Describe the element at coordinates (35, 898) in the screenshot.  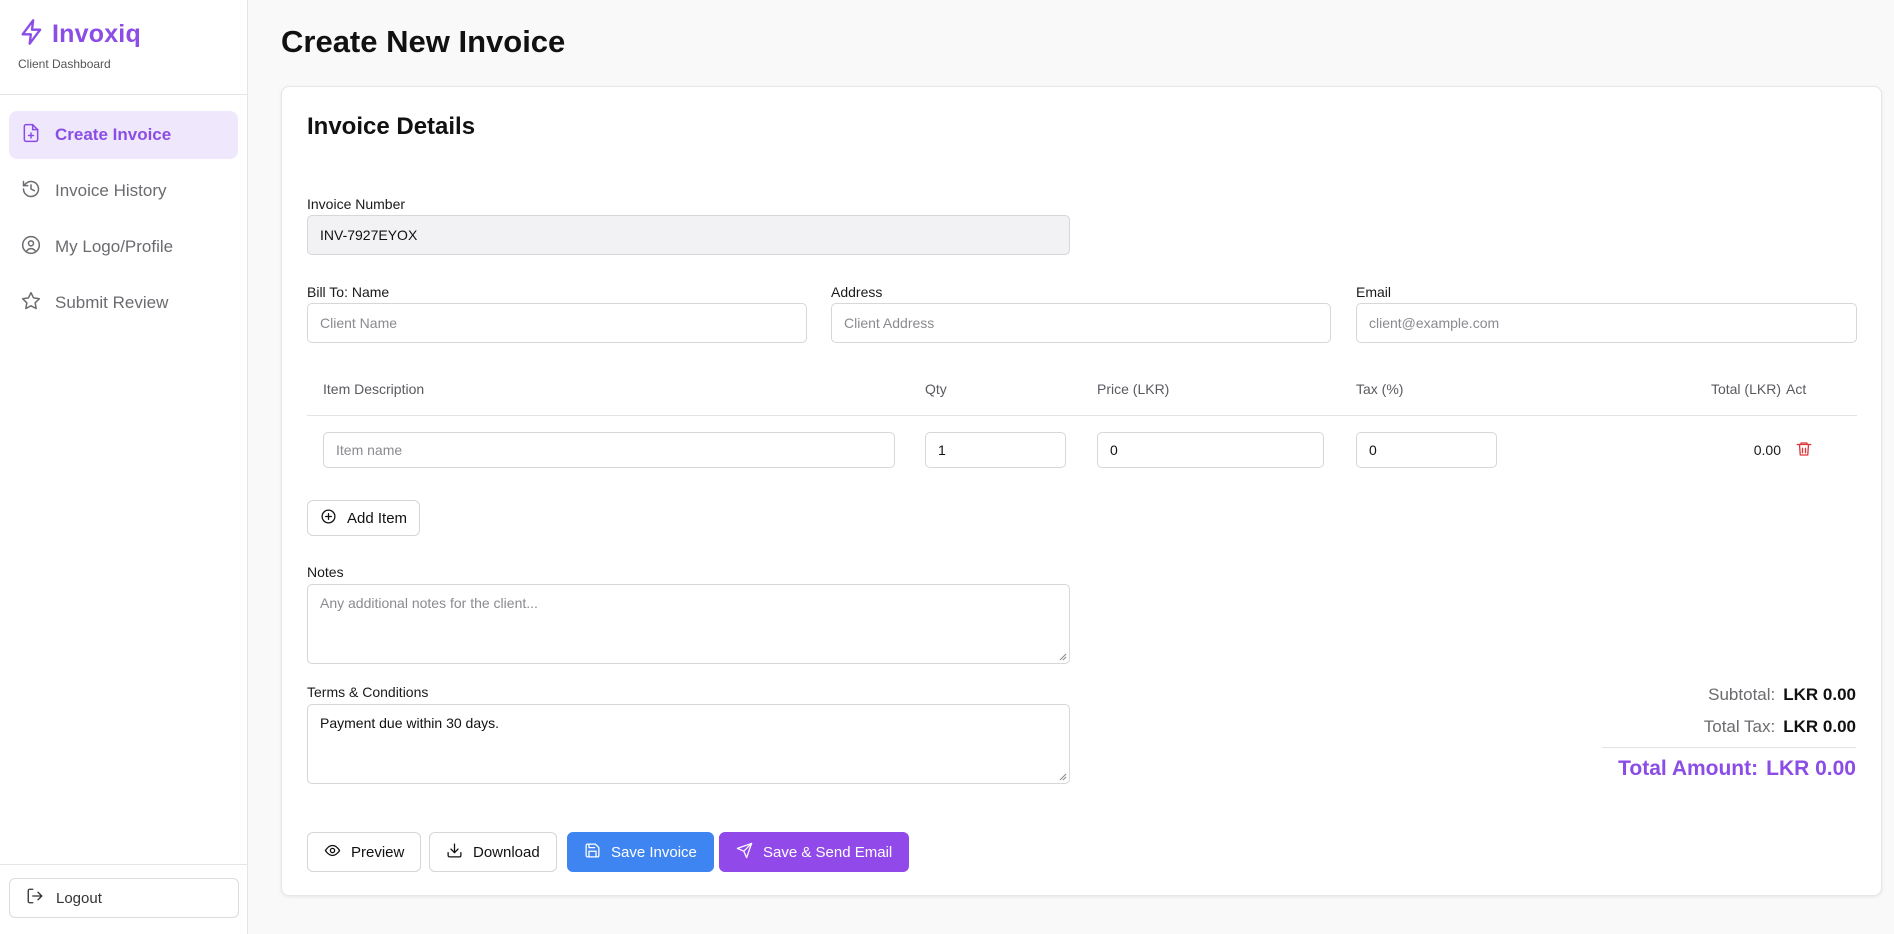
I see `logout-icon` at that location.